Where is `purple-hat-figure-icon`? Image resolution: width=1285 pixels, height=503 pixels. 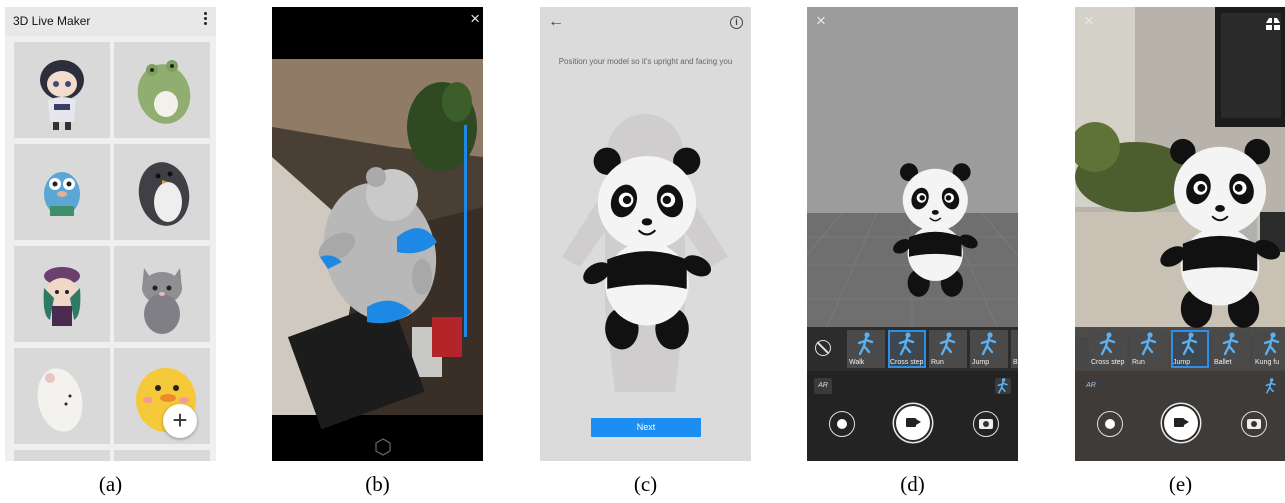 purple-hat-figure-icon is located at coordinates (62, 296).